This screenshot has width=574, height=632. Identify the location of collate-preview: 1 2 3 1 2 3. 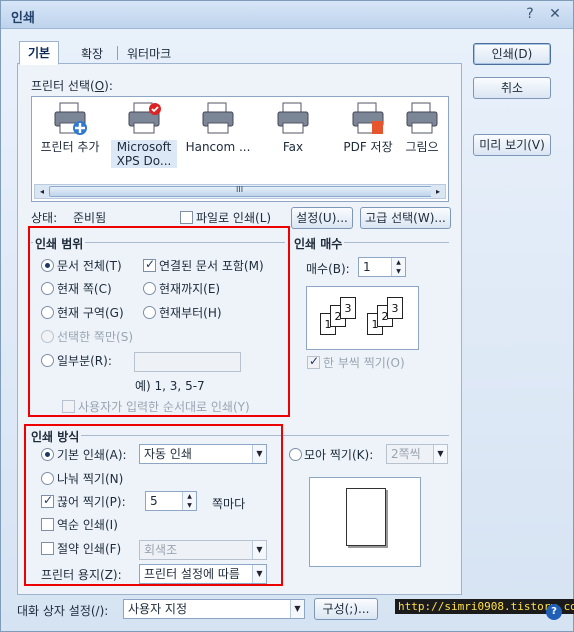
(362, 318).